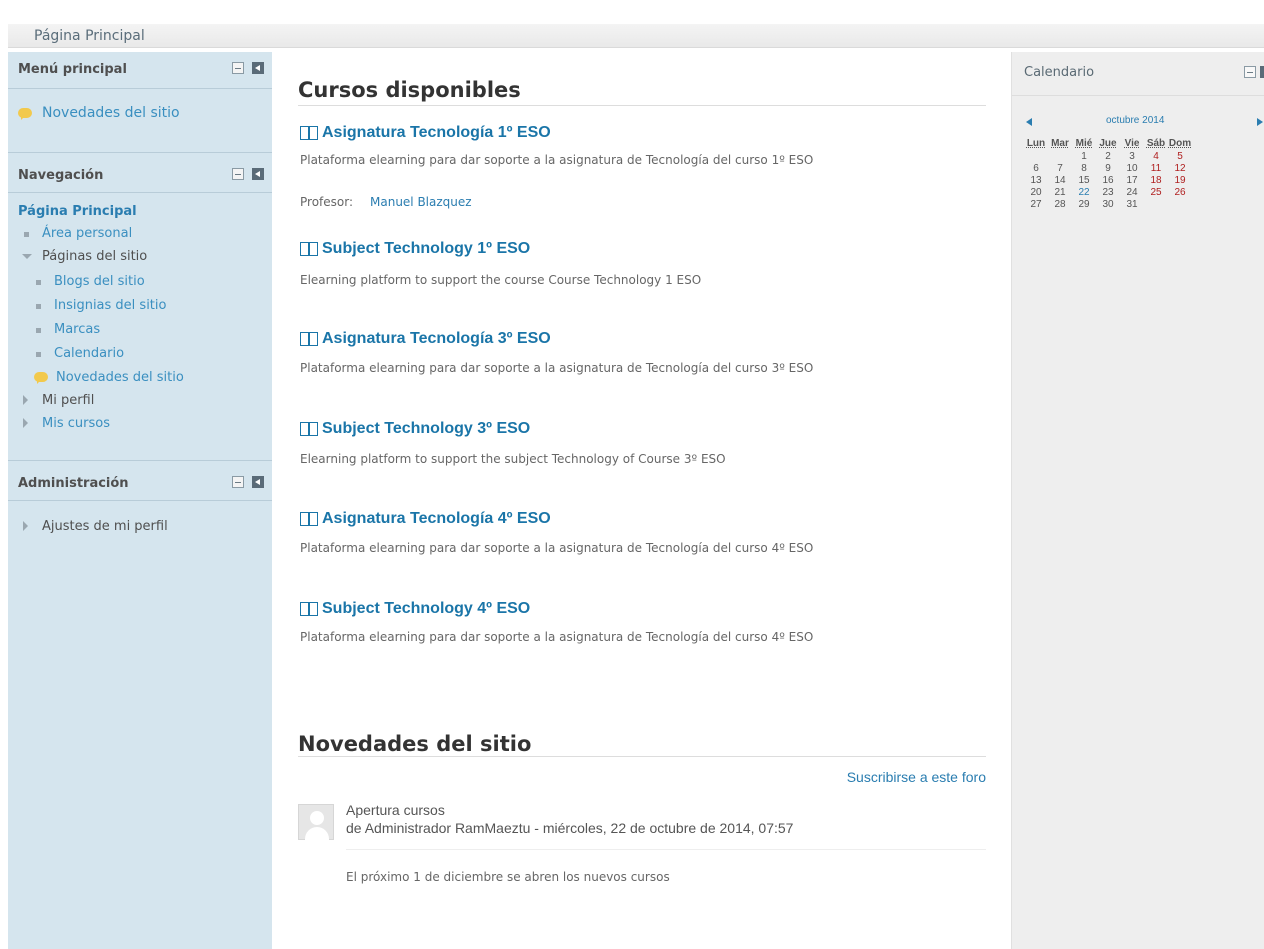 The image size is (1264, 949). I want to click on nav-item-site-news: Novedades del sitio, so click(120, 377).